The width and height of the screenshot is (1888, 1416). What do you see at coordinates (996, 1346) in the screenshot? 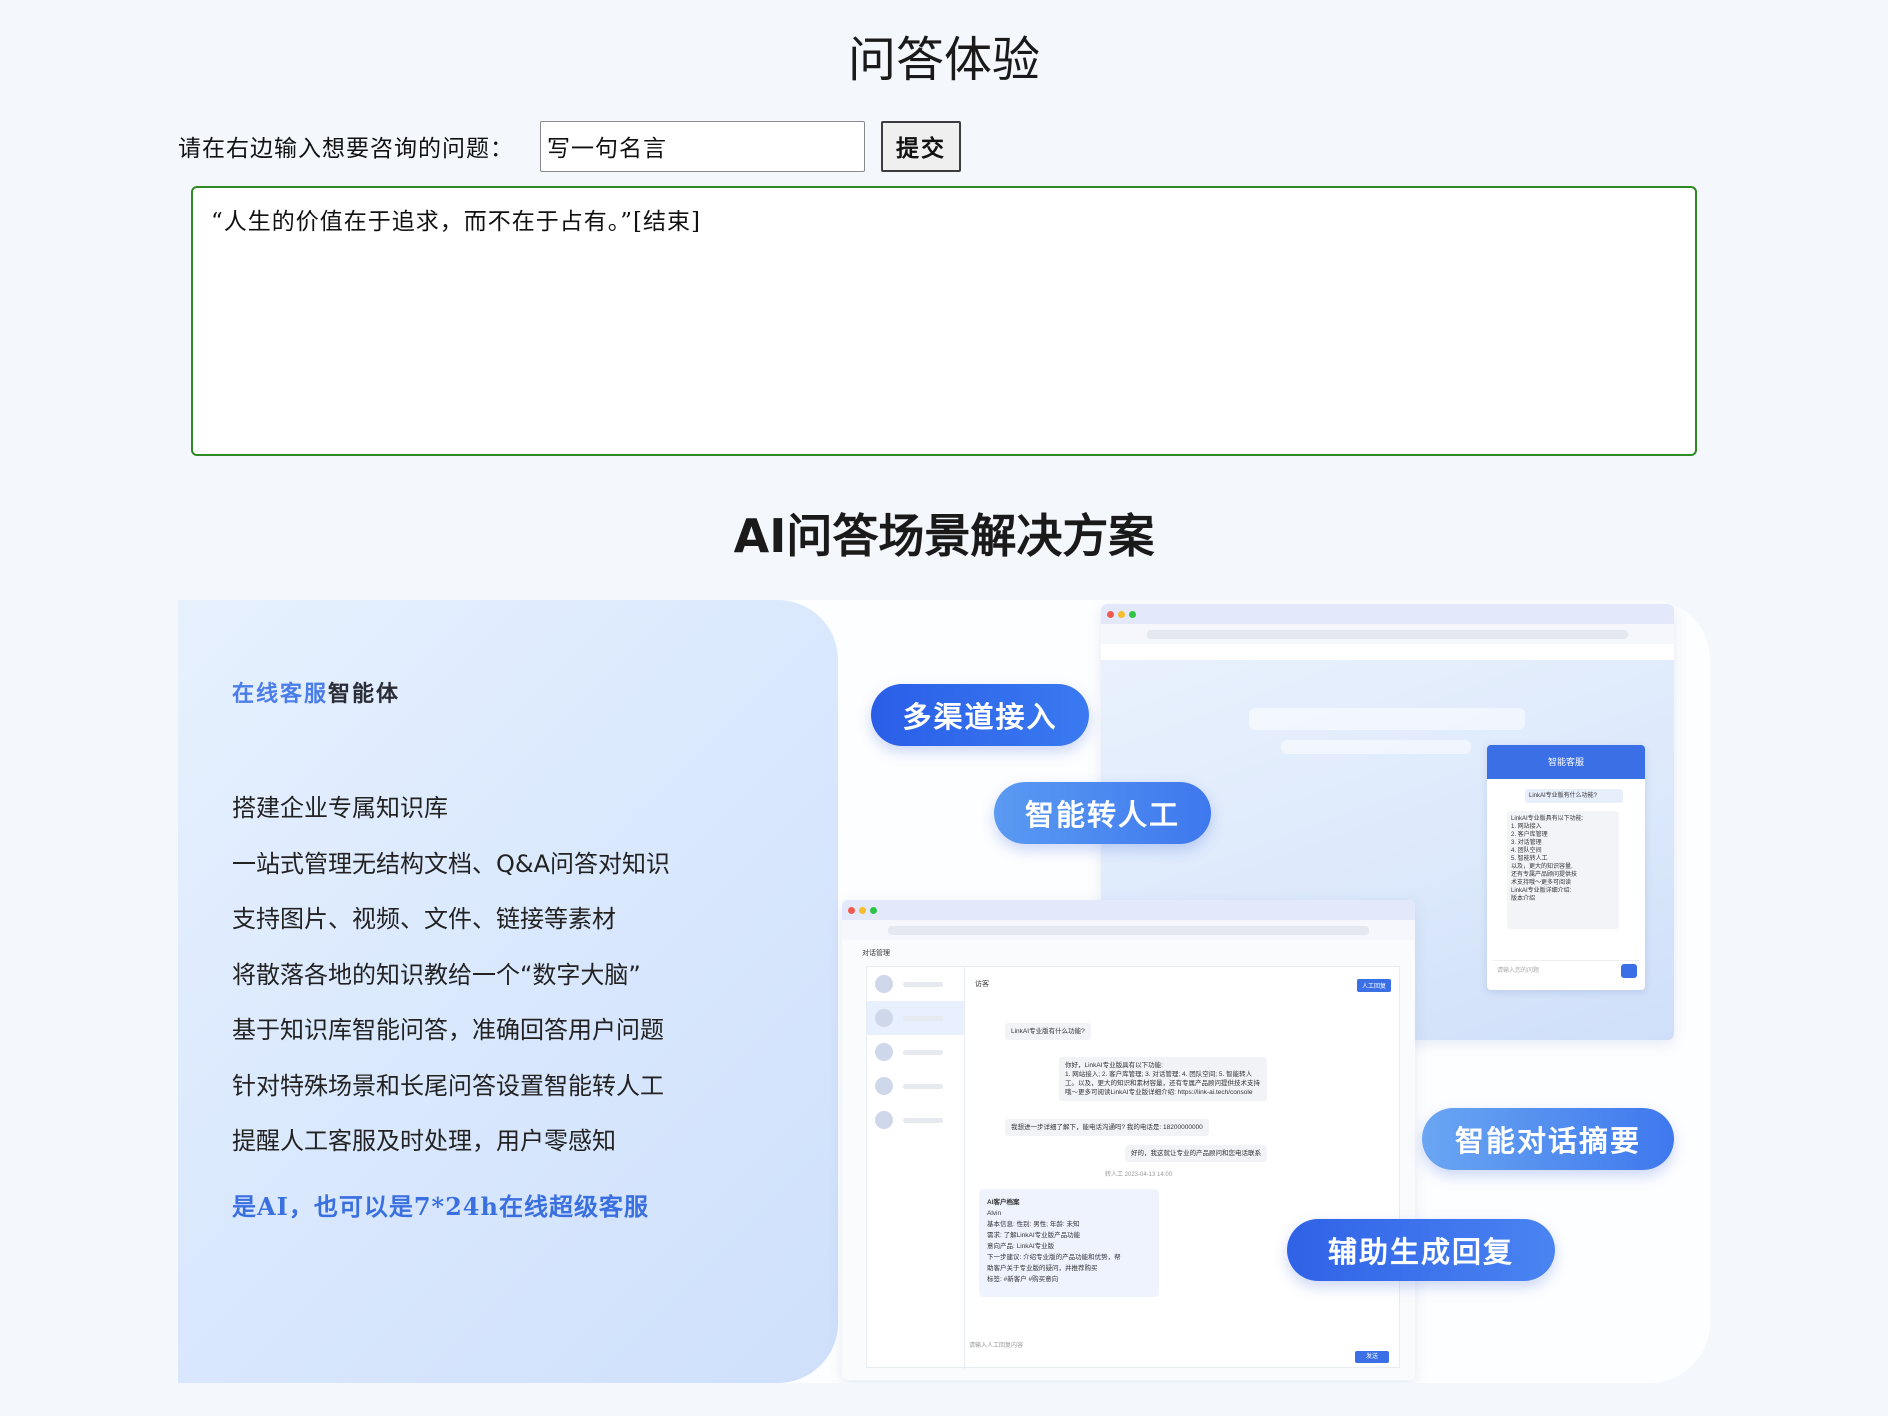
I see `reply-input: 请输入人工回复内容` at bounding box center [996, 1346].